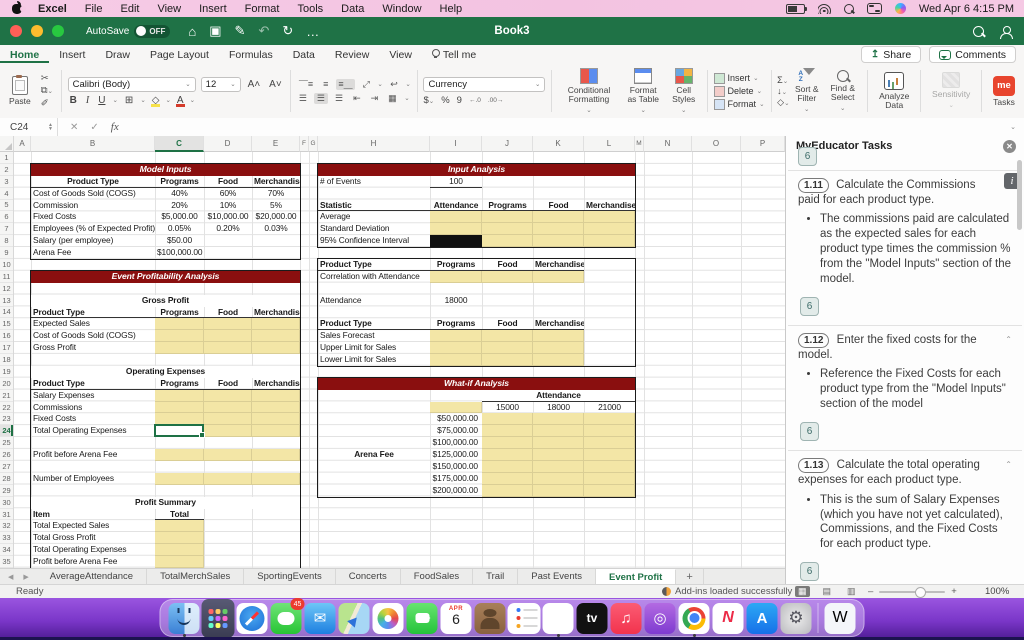 This screenshot has height=640, width=1024. I want to click on cell-I10: Programs, so click(456, 265).